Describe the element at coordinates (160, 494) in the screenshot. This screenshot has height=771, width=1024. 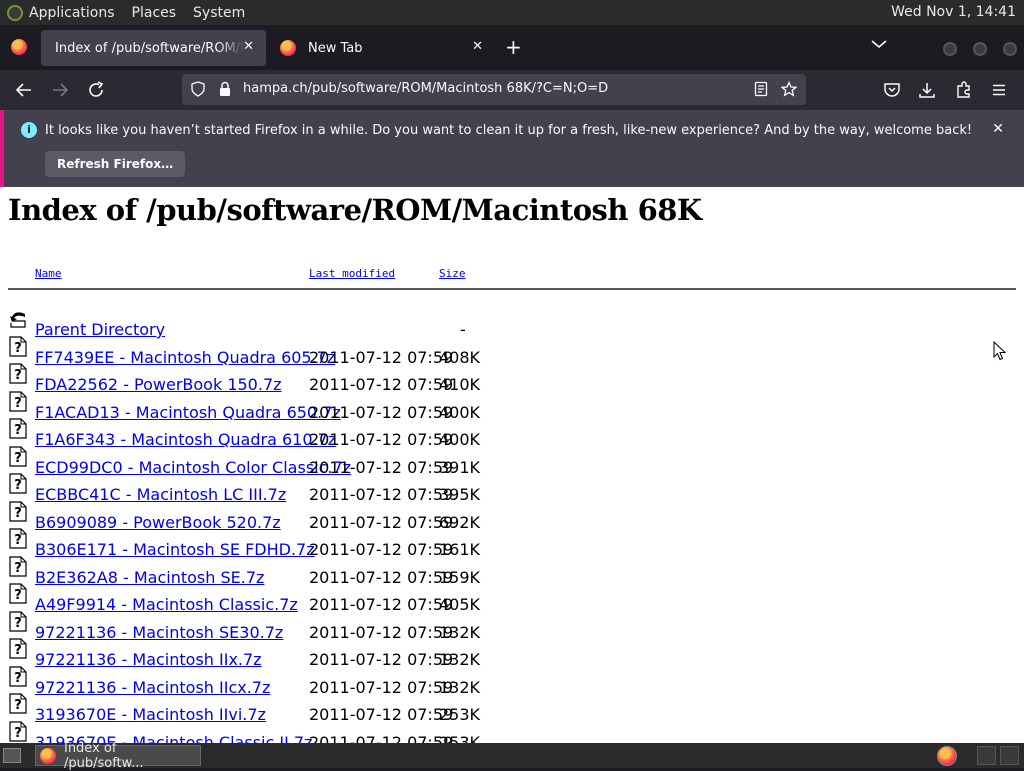
I see `file-link: ECBBC41C - Macintosh LC III.7z` at that location.